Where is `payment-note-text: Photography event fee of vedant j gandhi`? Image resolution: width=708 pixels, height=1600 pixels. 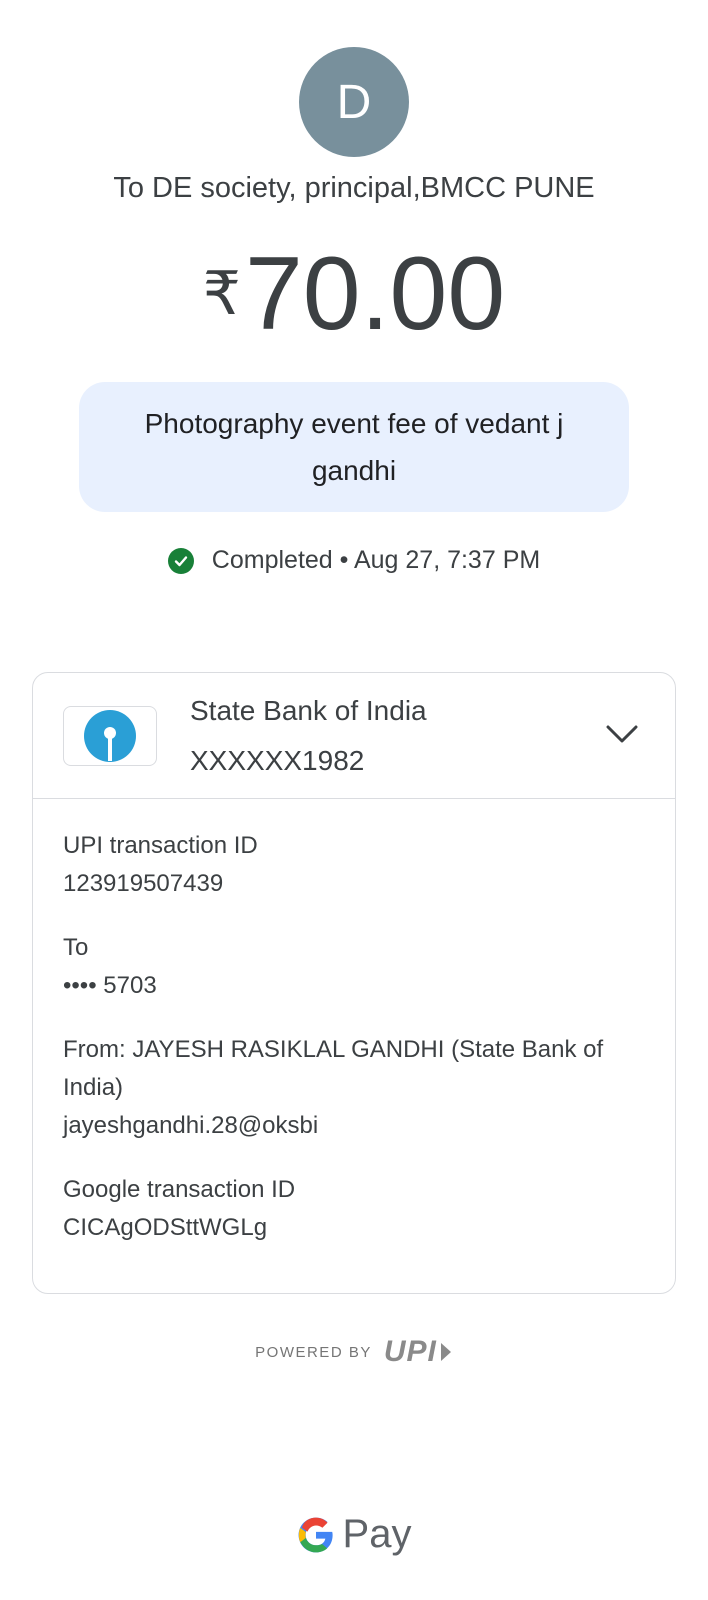
payment-note-text: Photography event fee of vedant j gandhi is located at coordinates (354, 447).